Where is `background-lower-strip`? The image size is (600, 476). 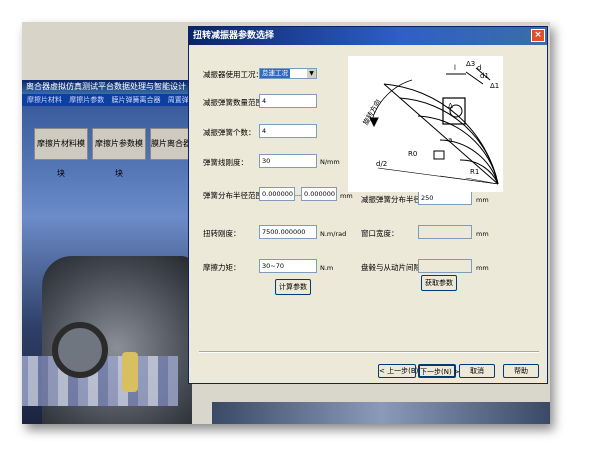 background-lower-strip is located at coordinates (381, 413).